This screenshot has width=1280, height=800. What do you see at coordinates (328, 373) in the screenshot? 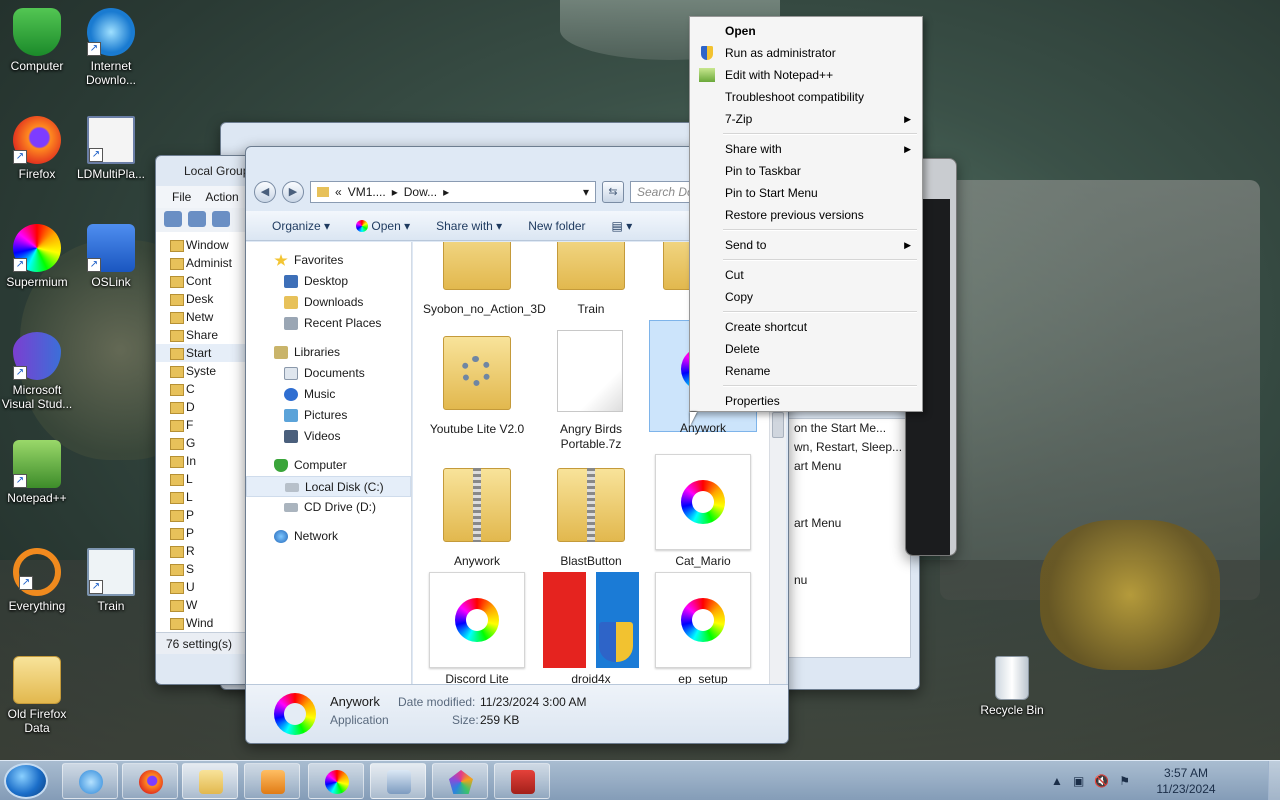
I see `nav-documents: Documents` at bounding box center [328, 373].